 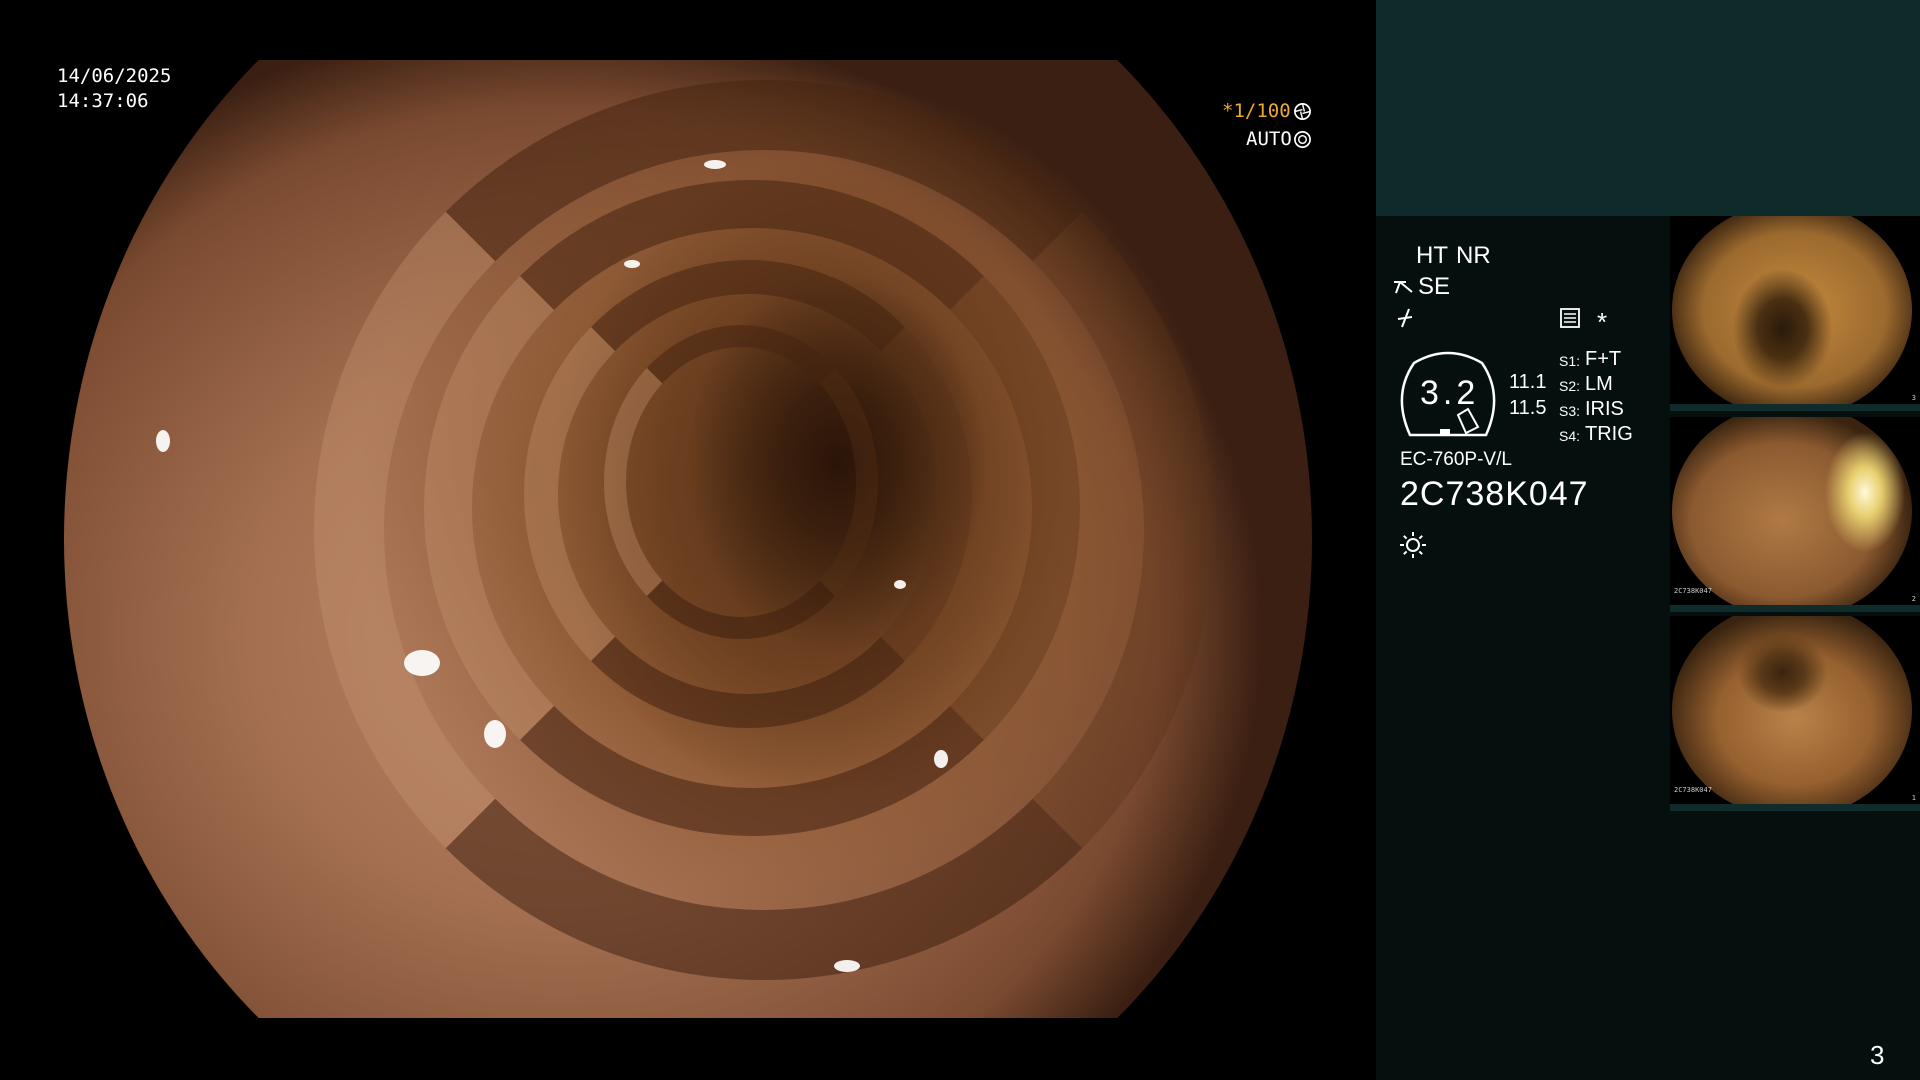 I want to click on switch-value: TRIG, so click(x=1609, y=434).